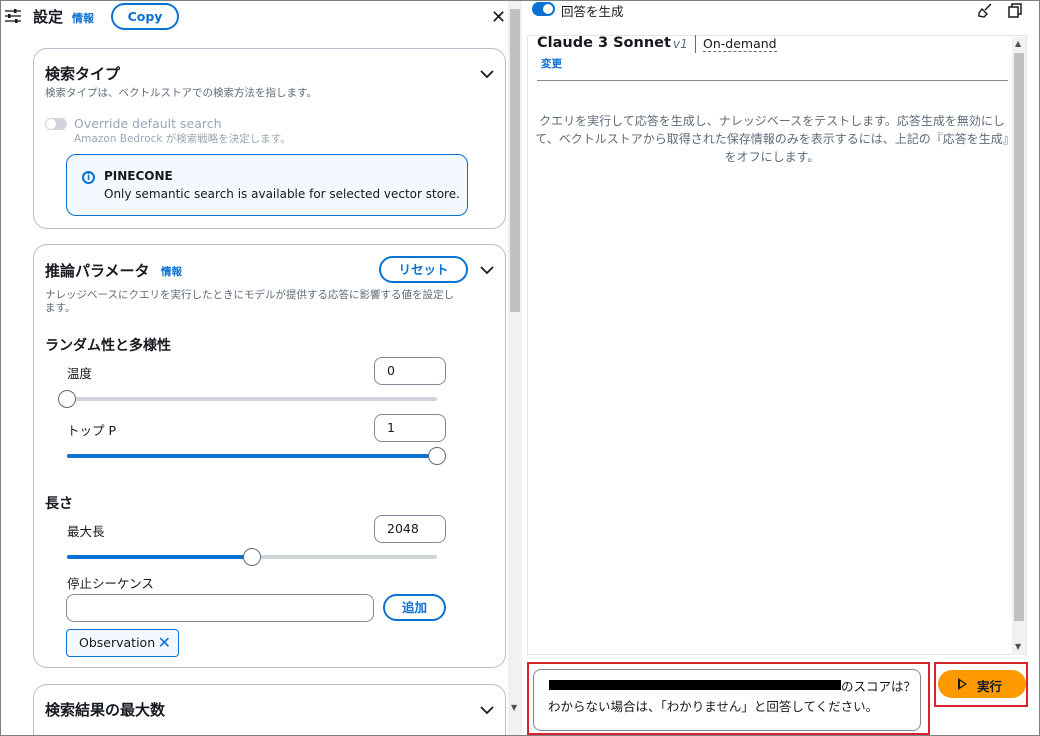 Image resolution: width=1040 pixels, height=736 pixels. I want to click on max-results-card: 検索結果の最大数, so click(269, 709).